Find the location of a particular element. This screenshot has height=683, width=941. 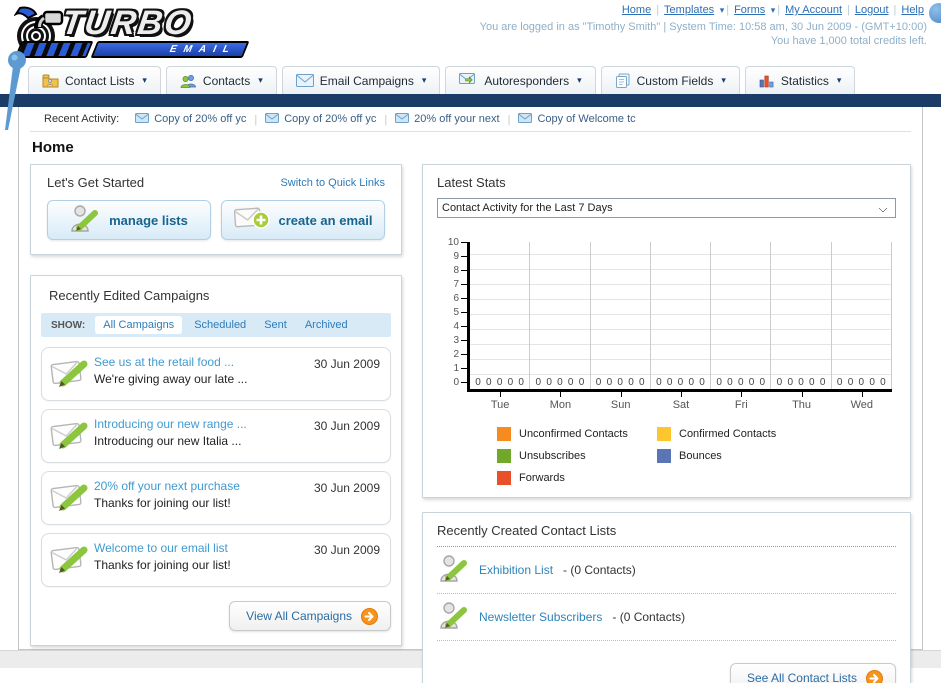

recent-activity-label: Recent Activity: is located at coordinates (82, 119).